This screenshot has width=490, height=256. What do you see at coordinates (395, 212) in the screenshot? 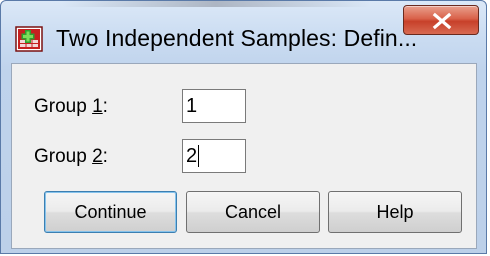
I see `help-button: Help` at bounding box center [395, 212].